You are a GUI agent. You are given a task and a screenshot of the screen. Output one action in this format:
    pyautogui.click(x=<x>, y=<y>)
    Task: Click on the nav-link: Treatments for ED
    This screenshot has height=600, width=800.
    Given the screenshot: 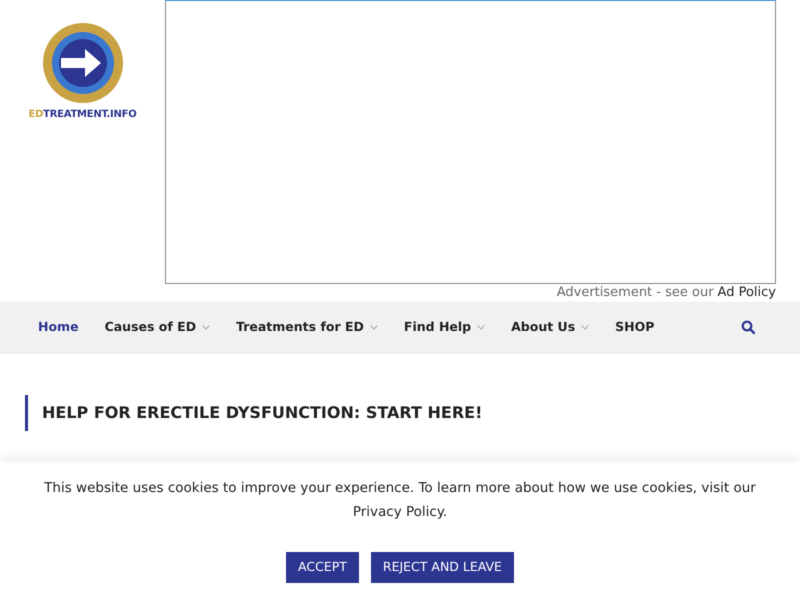 What is the action you would take?
    pyautogui.click(x=307, y=327)
    